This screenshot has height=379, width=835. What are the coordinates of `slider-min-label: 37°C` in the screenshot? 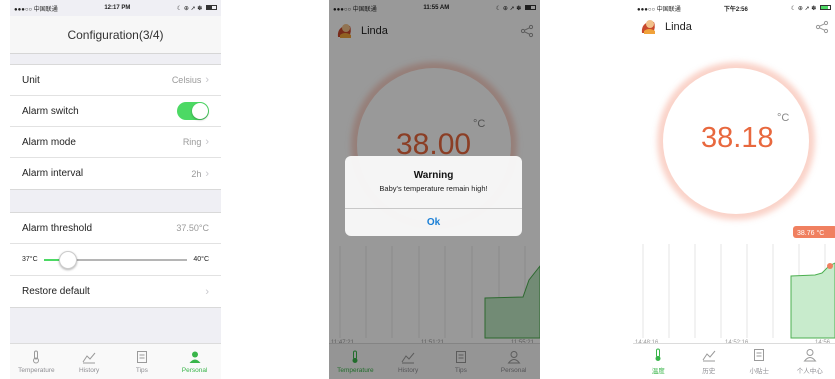 It's located at (30, 259).